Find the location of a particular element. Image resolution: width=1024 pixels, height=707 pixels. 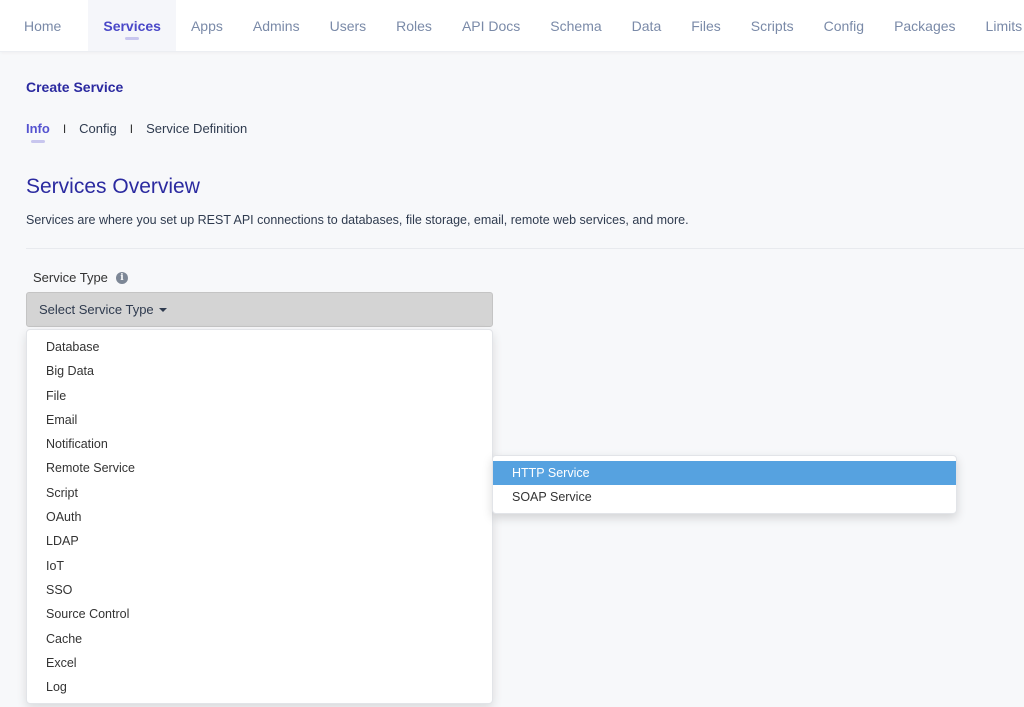

nav-files: Files is located at coordinates (706, 25).